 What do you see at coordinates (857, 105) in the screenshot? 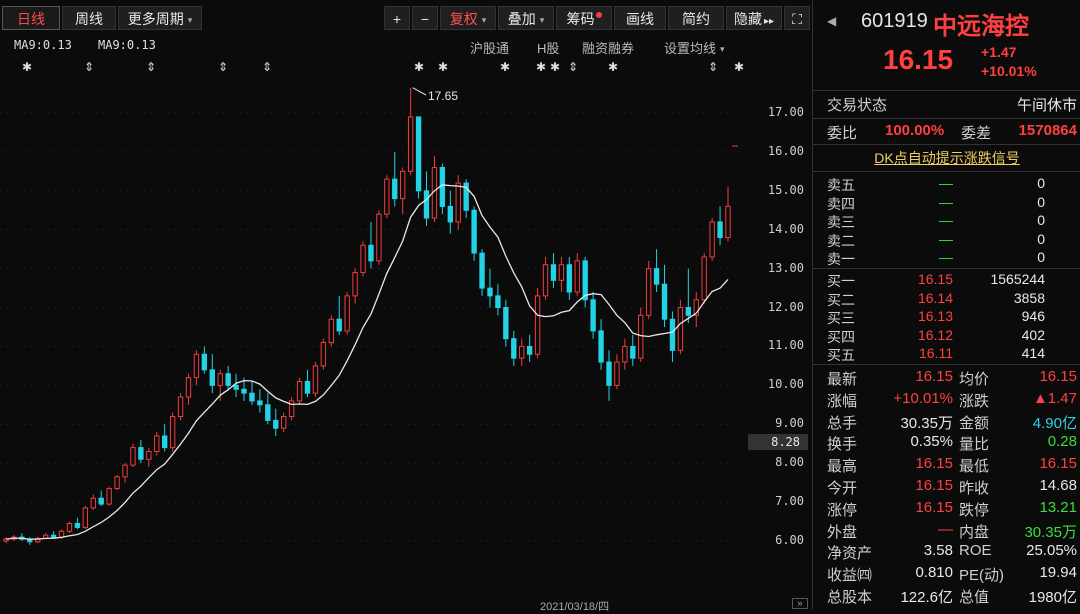
I see `trade-status-label: 交易状态` at bounding box center [857, 105].